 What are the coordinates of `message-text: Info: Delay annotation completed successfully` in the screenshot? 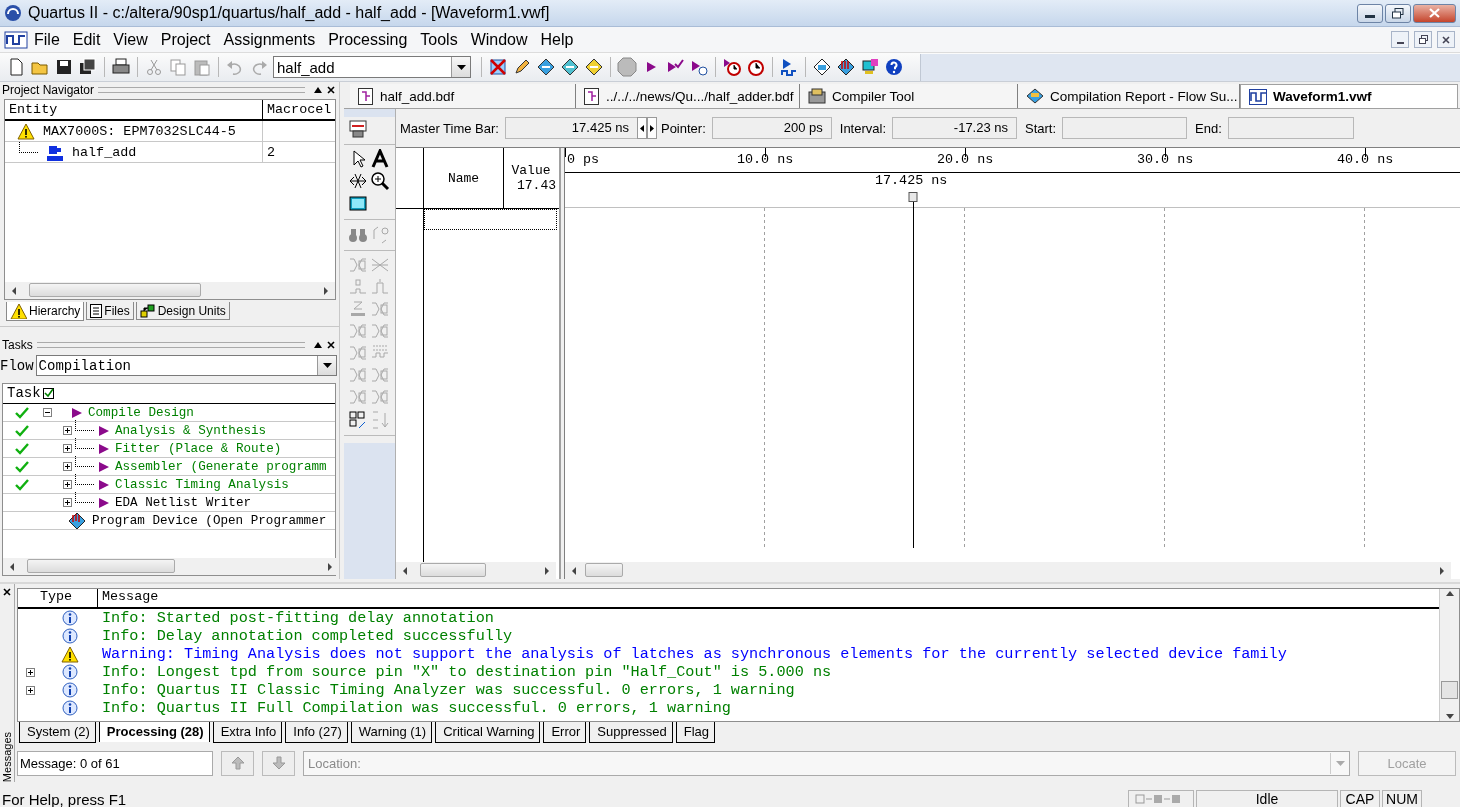 It's located at (307, 636).